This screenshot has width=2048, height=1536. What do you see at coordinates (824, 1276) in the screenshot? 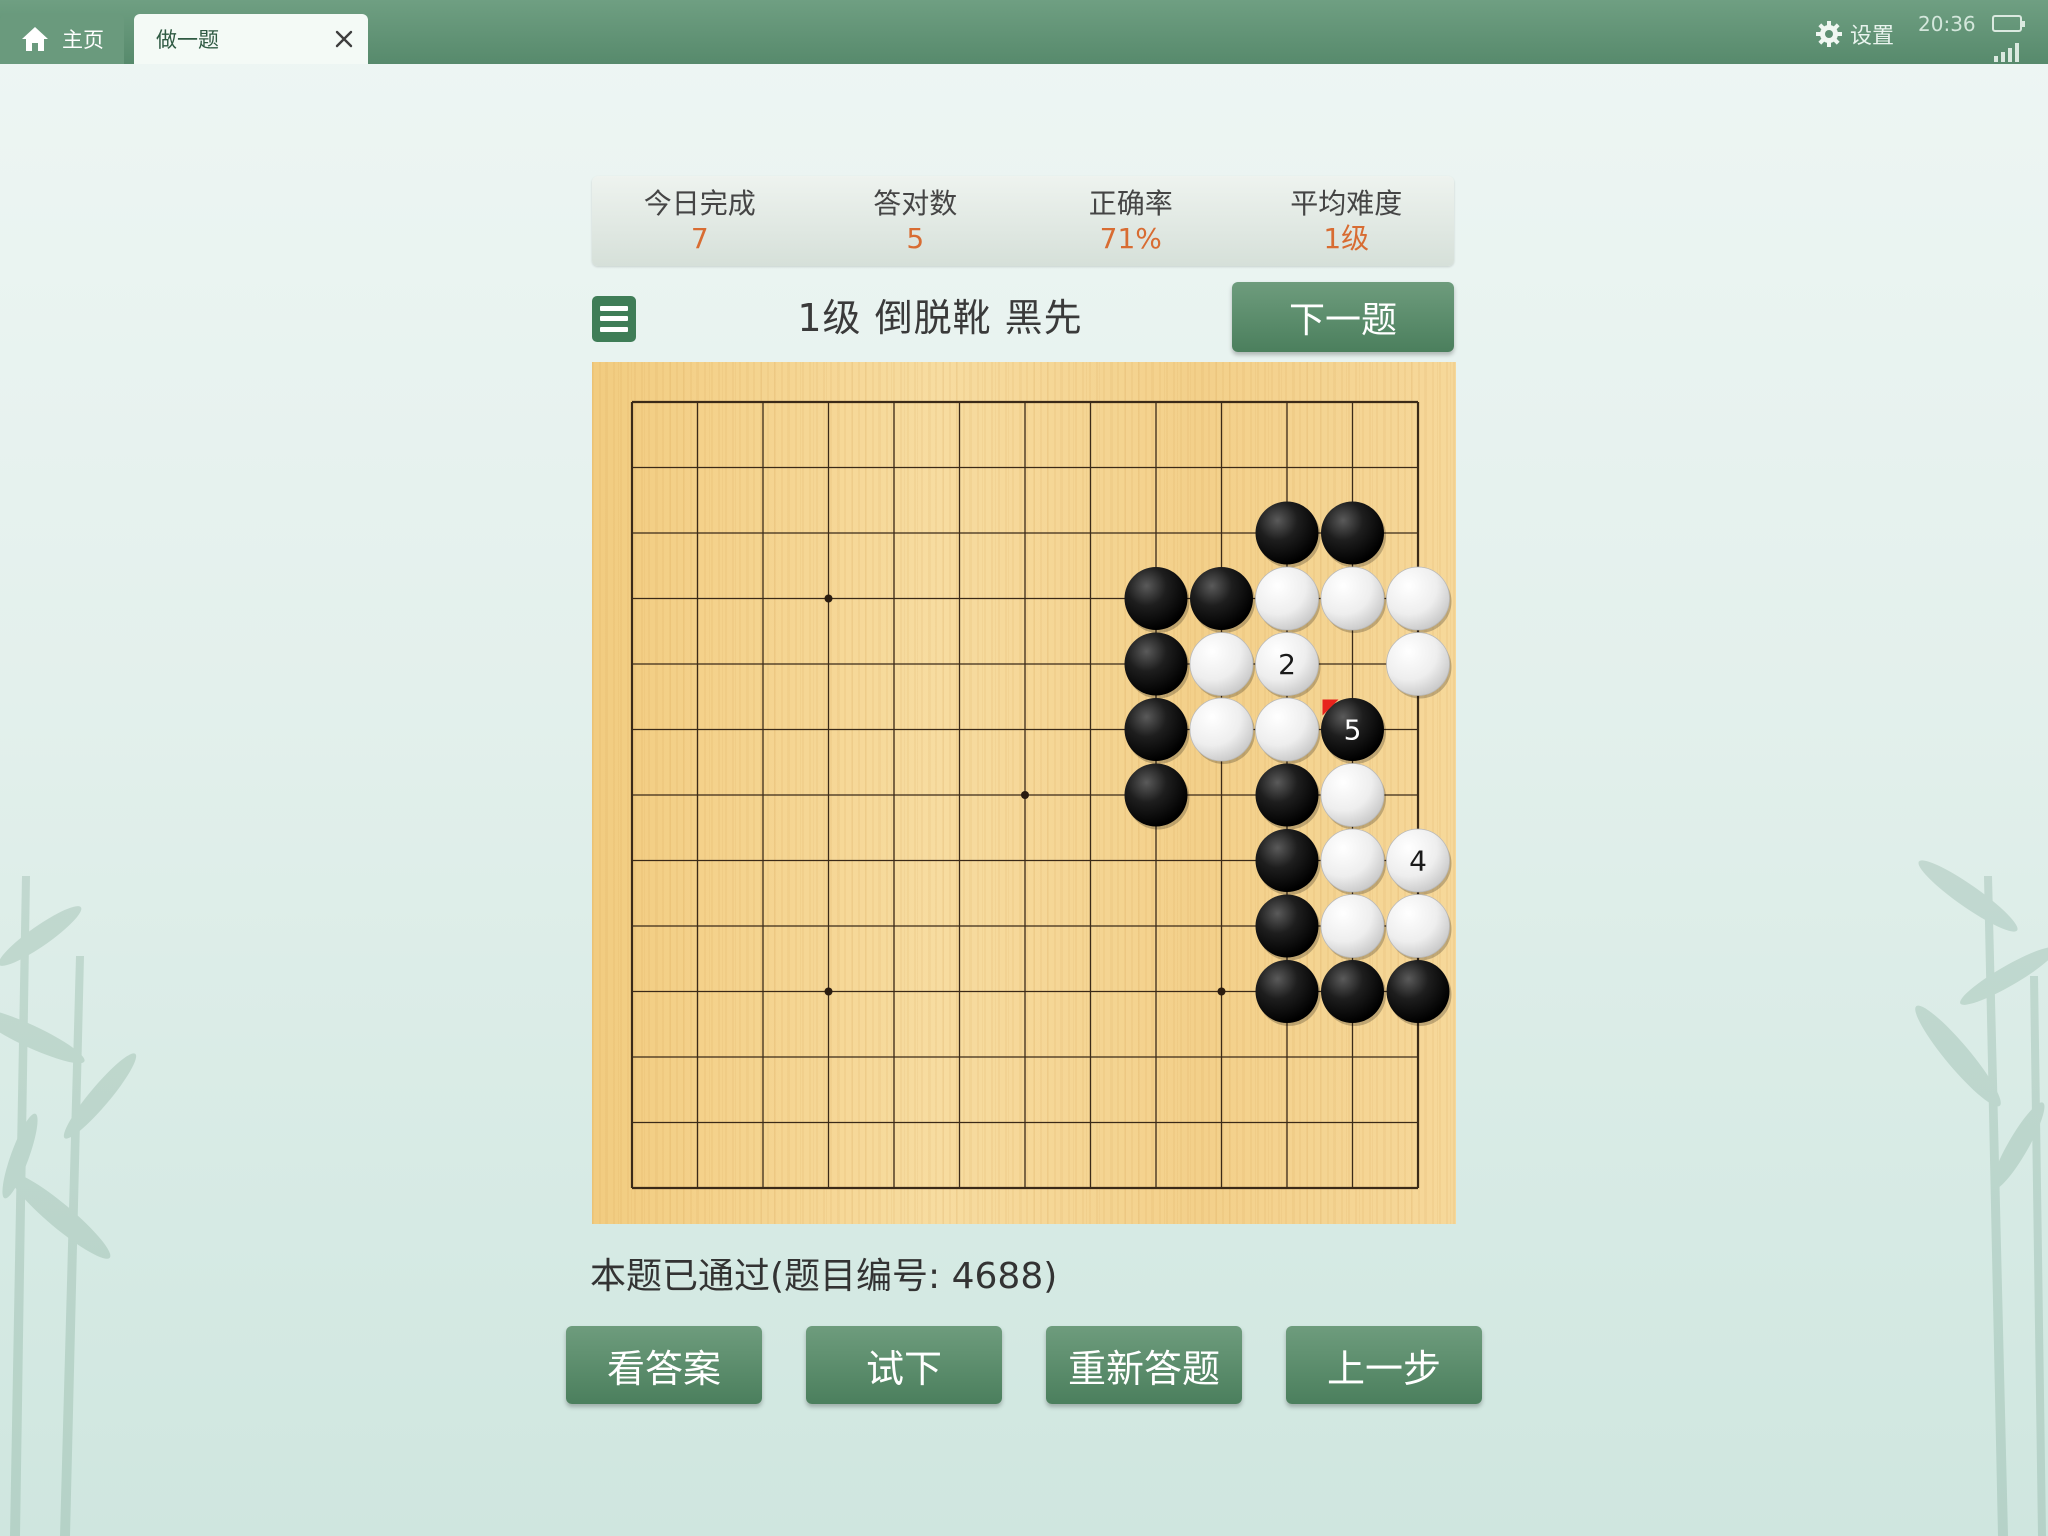
I see `problem-status: 本题已通过(题目编号: 4688)` at bounding box center [824, 1276].